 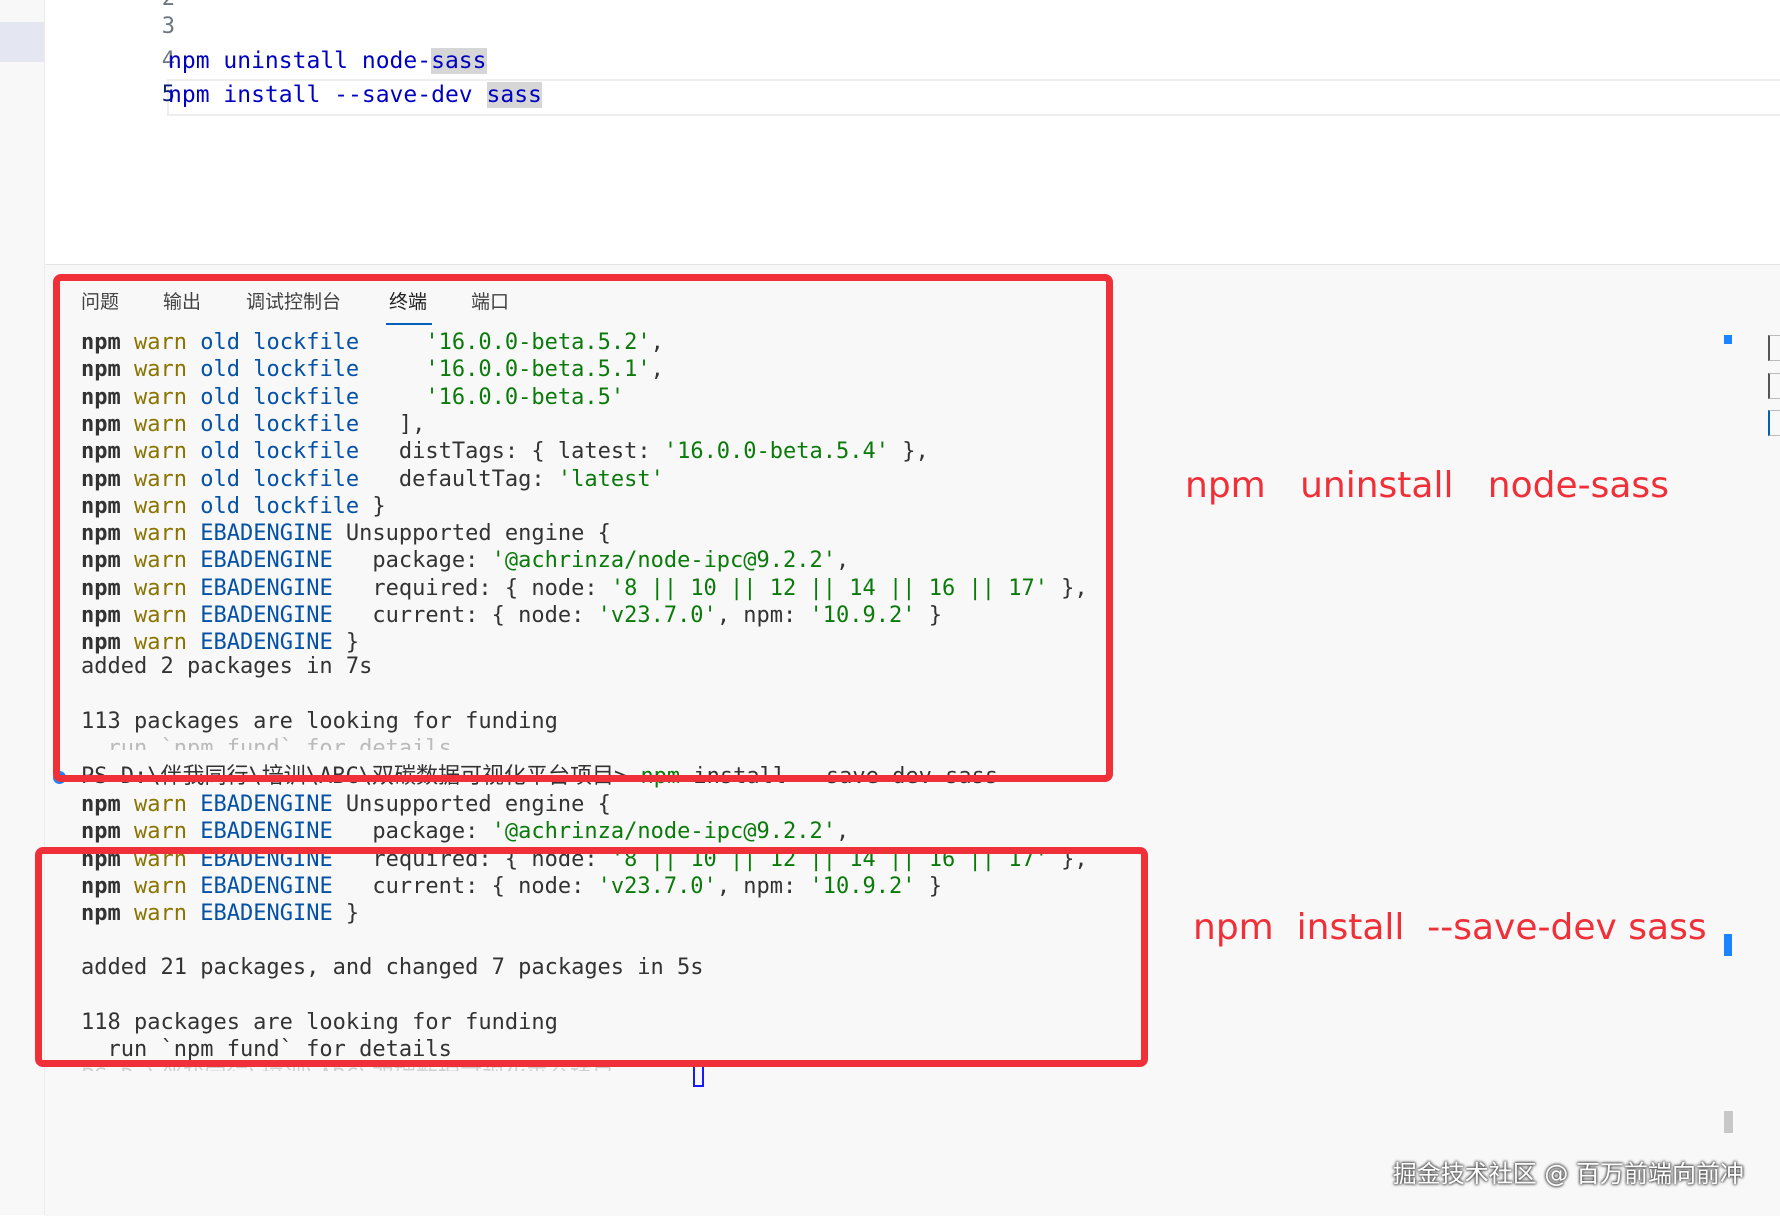 What do you see at coordinates (140, 5) in the screenshot?
I see `line-number: 2` at bounding box center [140, 5].